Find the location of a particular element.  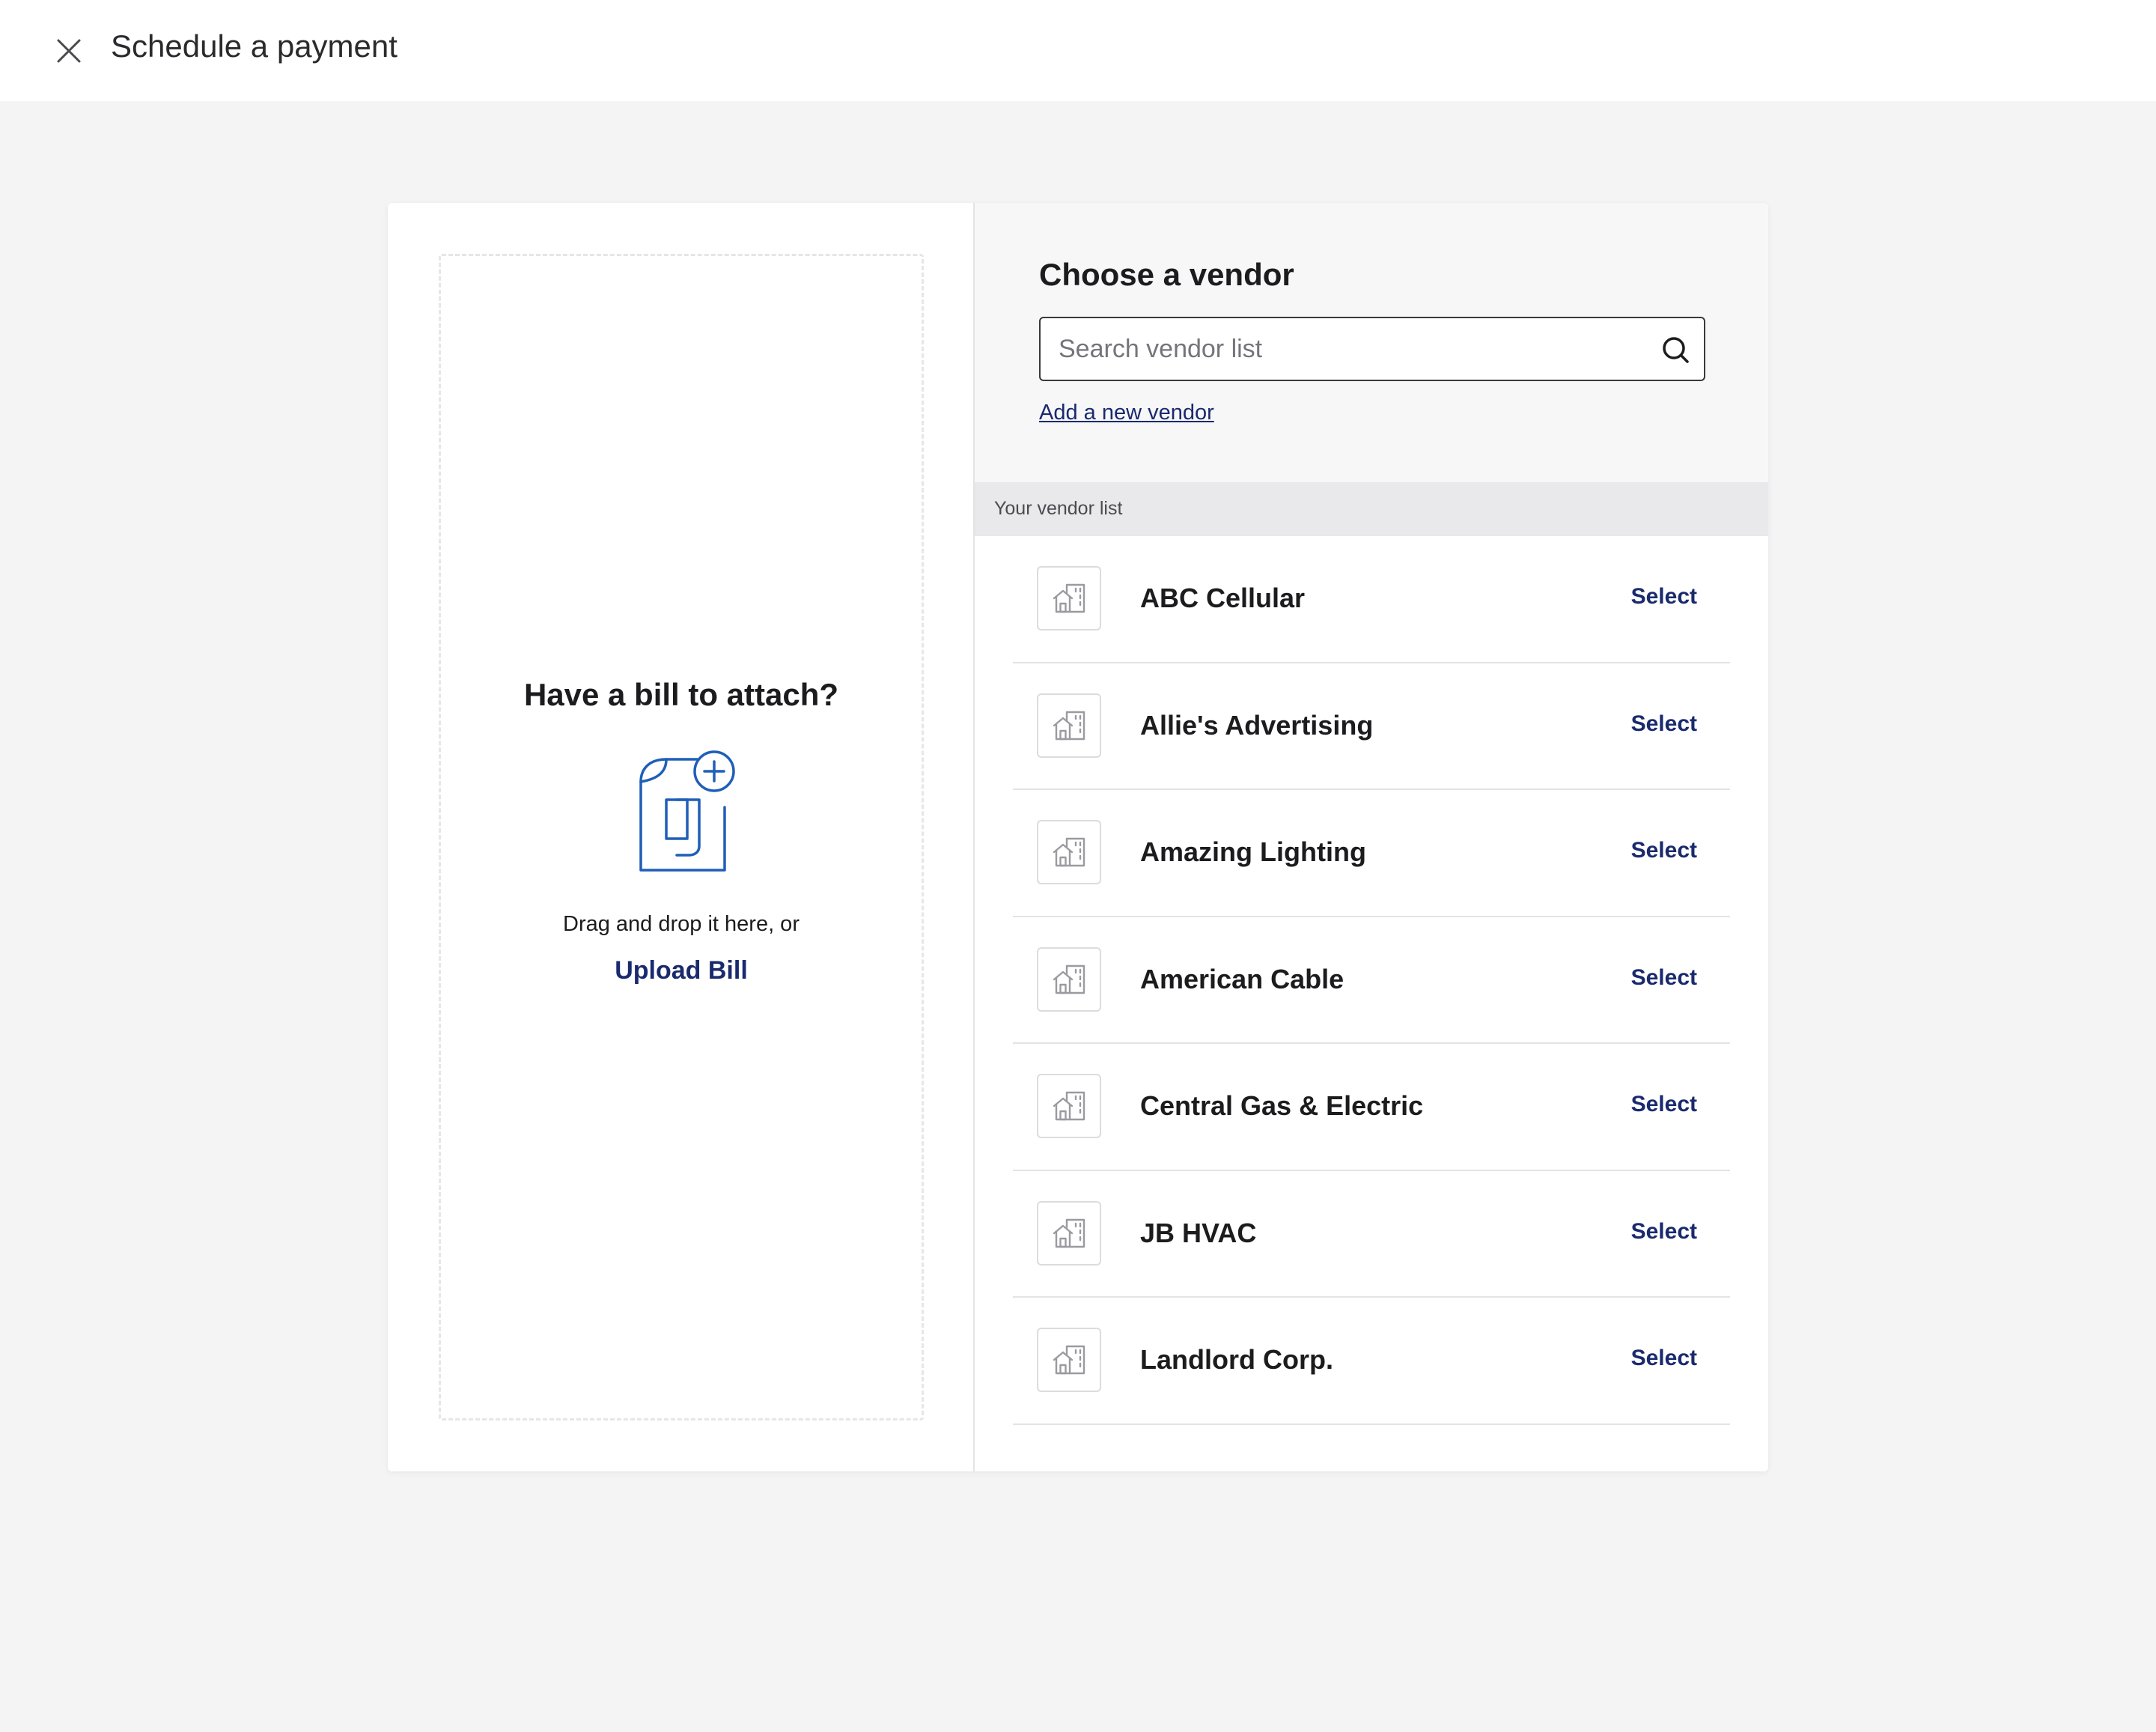

page-title: Schedule a payment is located at coordinates (254, 46).